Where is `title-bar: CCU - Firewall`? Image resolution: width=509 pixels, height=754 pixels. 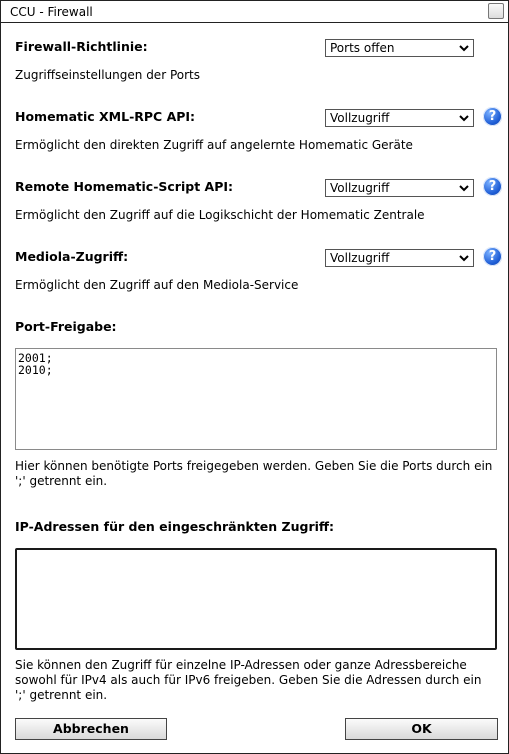 title-bar: CCU - Firewall is located at coordinates (254, 12).